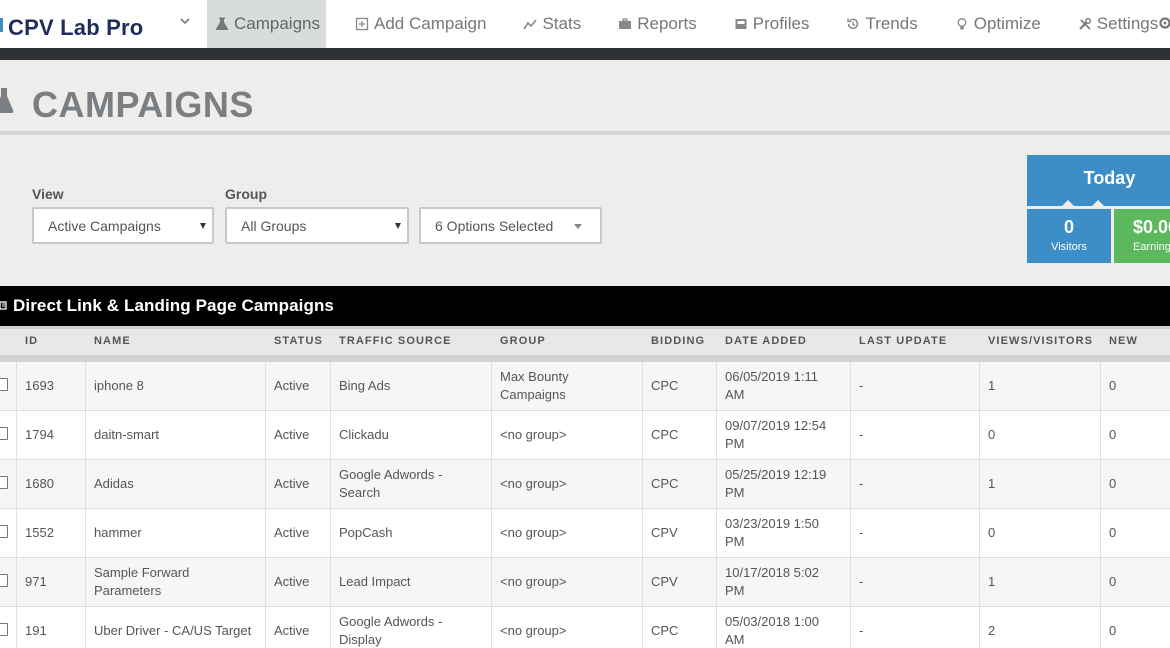 The height and width of the screenshot is (648, 1170). Describe the element at coordinates (494, 225) in the screenshot. I see `options-multiselect-value: 6 Options Selected` at that location.